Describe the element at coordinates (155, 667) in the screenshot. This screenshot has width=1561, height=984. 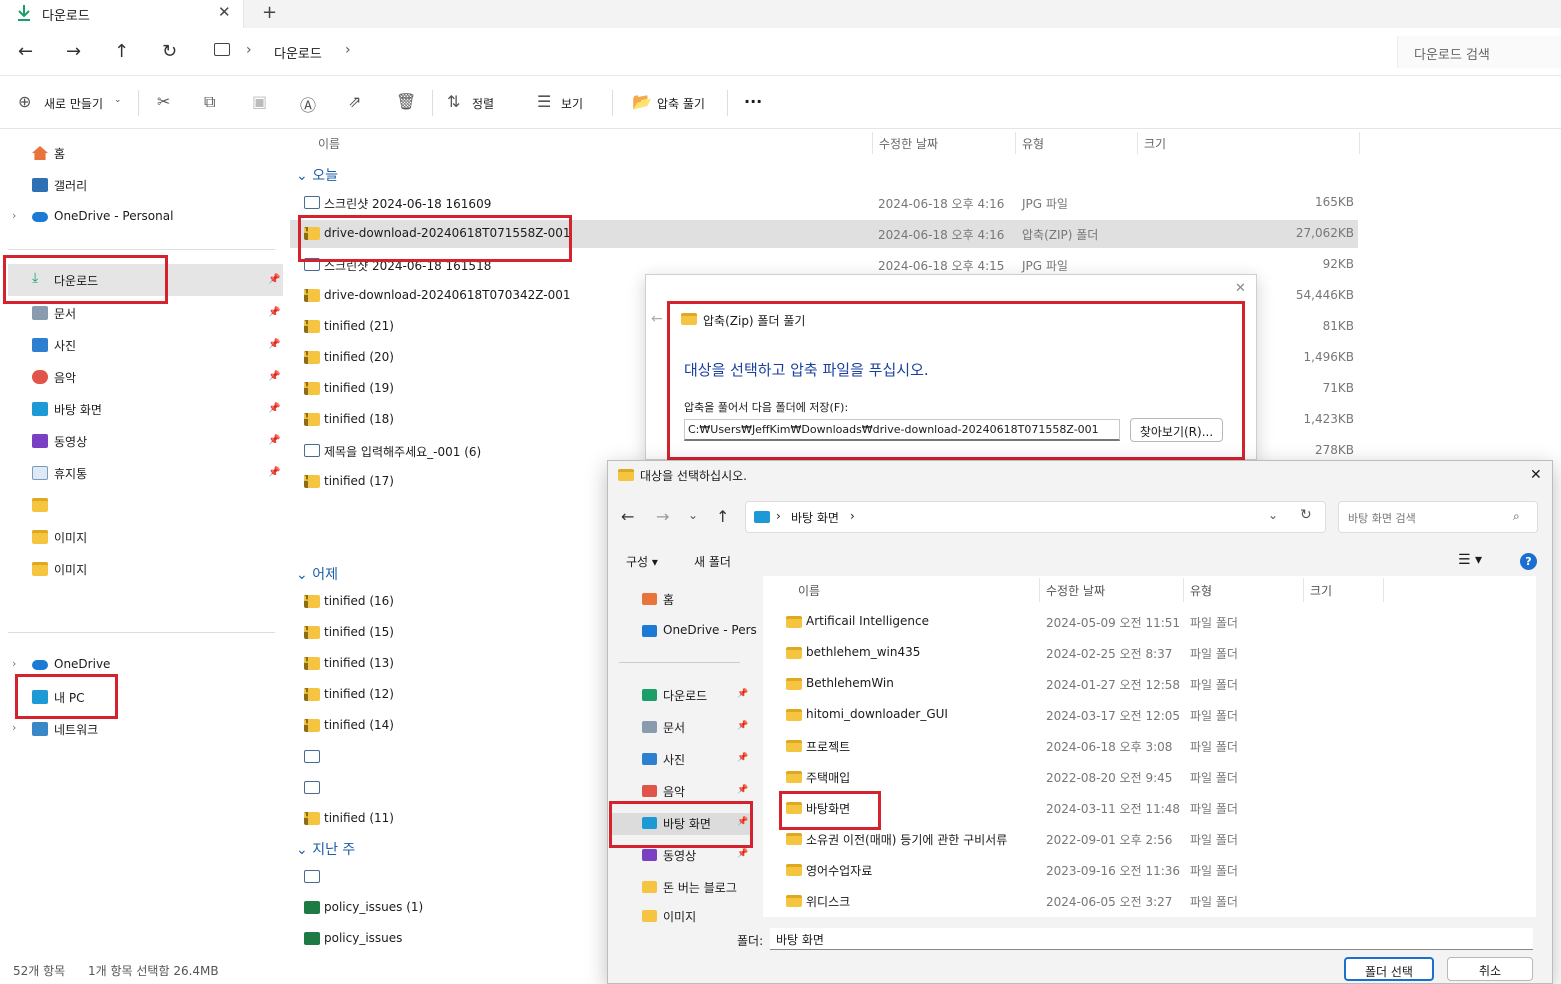
I see `sidebar-item-onedrive: OneDrive` at that location.